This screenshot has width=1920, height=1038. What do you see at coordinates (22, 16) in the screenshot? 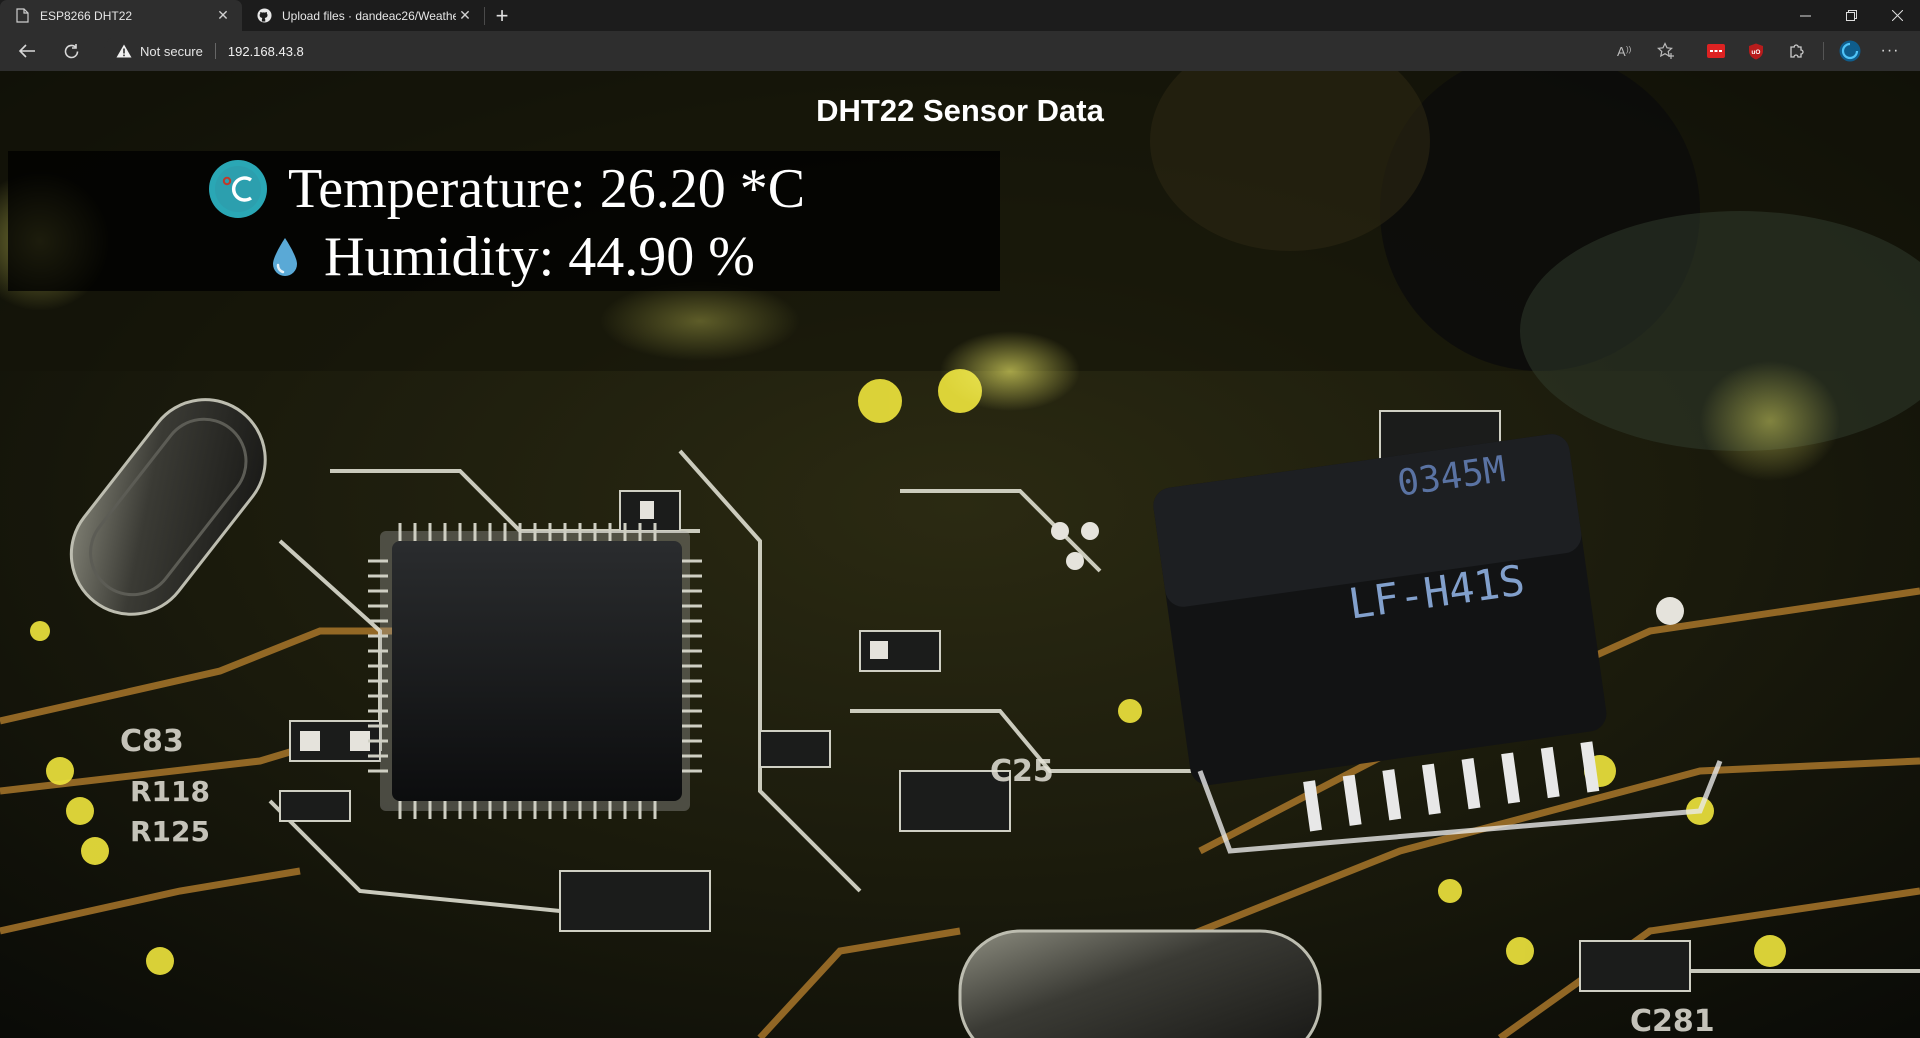
I see `page-icon` at bounding box center [22, 16].